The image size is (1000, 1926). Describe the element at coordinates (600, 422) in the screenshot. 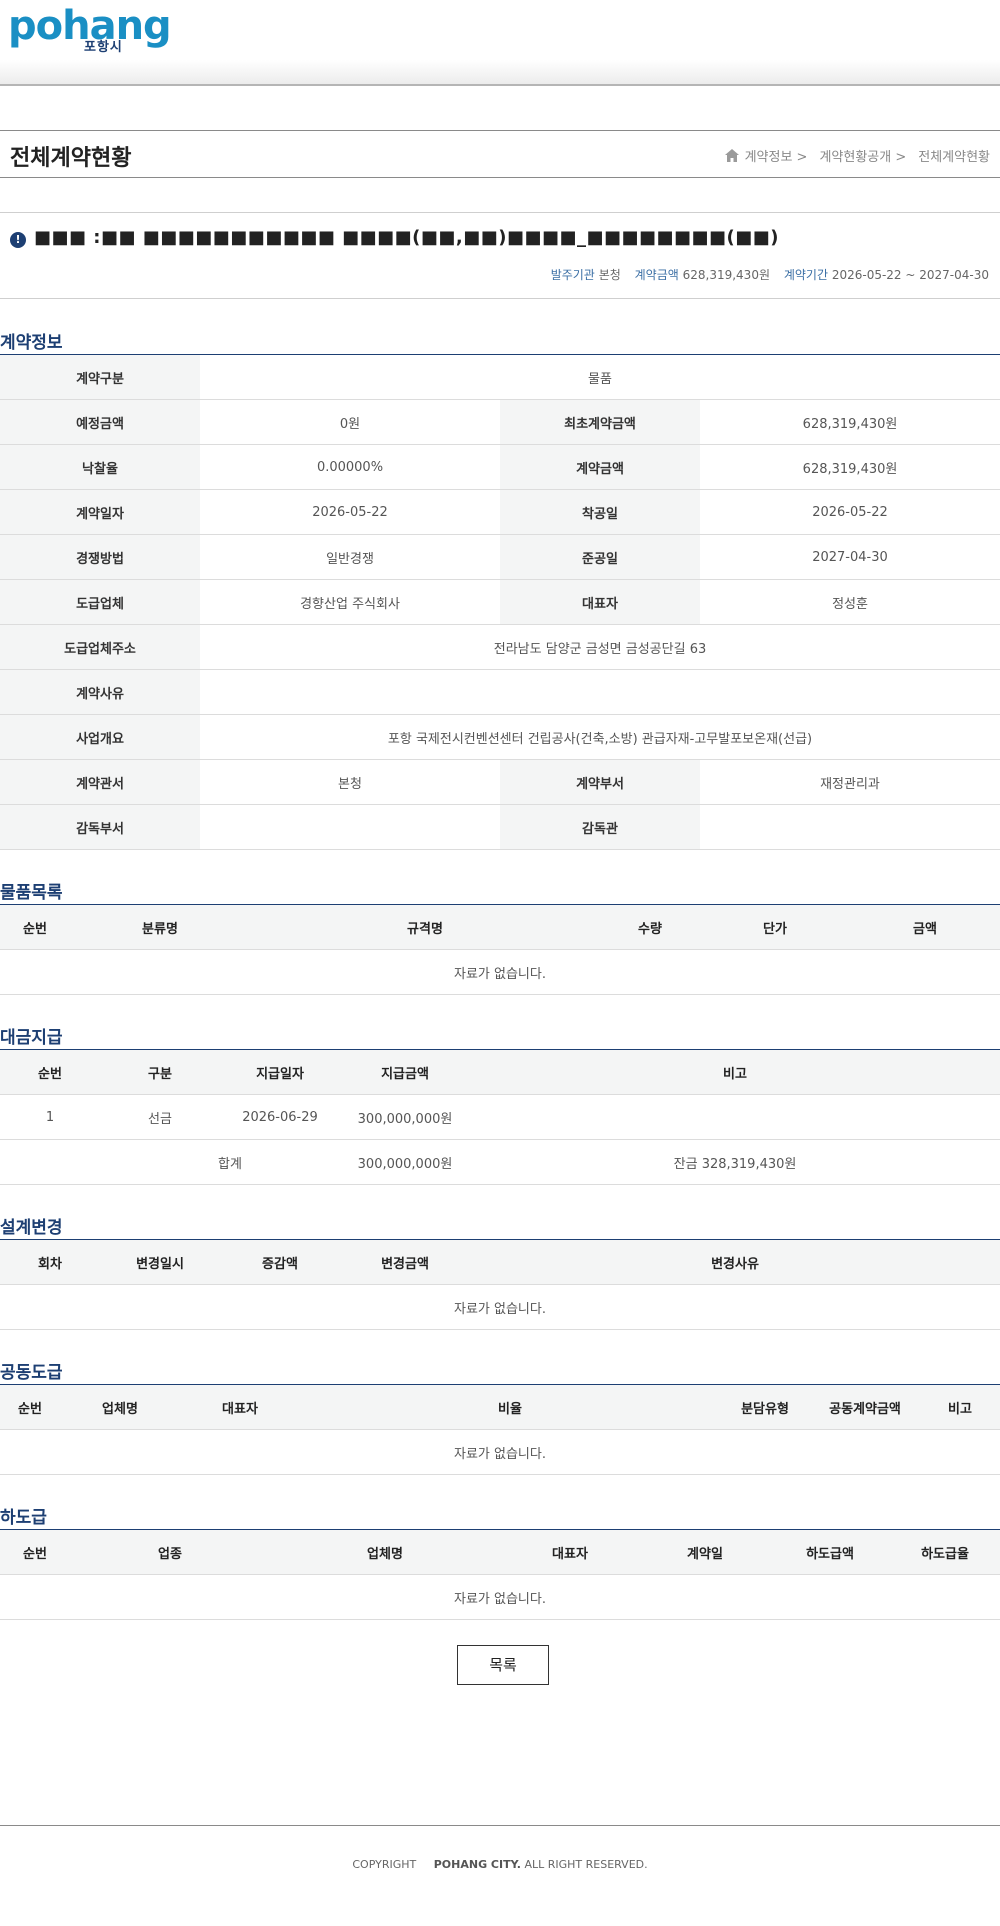

I see `cell-label: 최초계약금액` at that location.